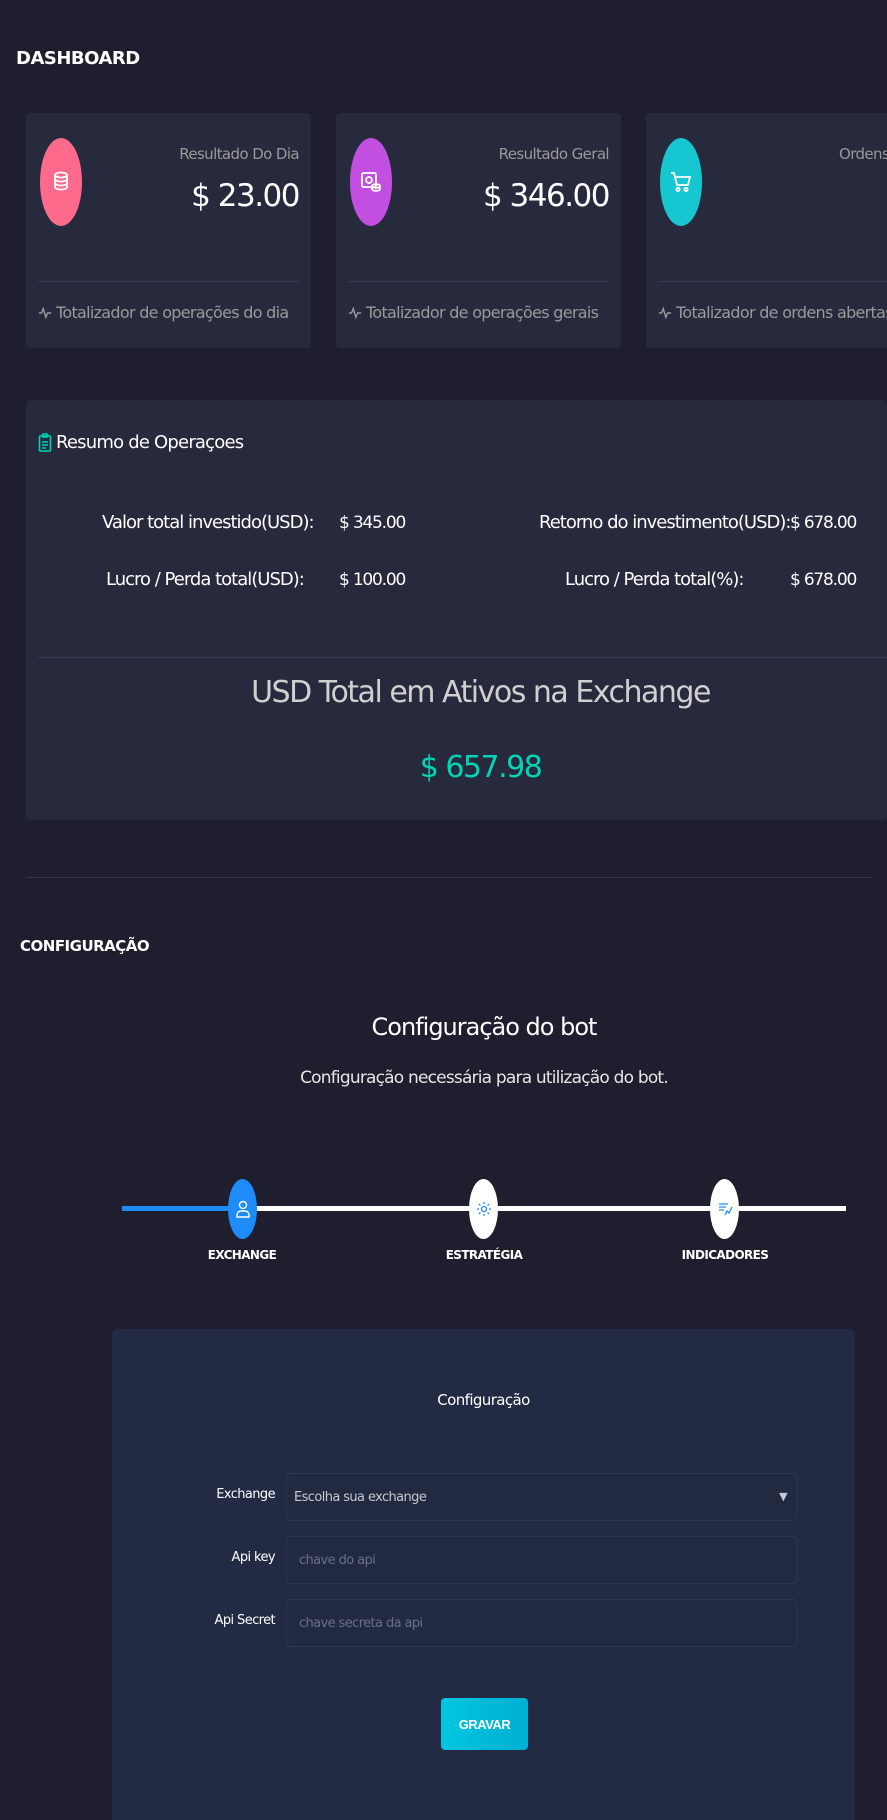 The image size is (887, 1820). I want to click on summary-header: Resumo de Operaçoes, so click(141, 442).